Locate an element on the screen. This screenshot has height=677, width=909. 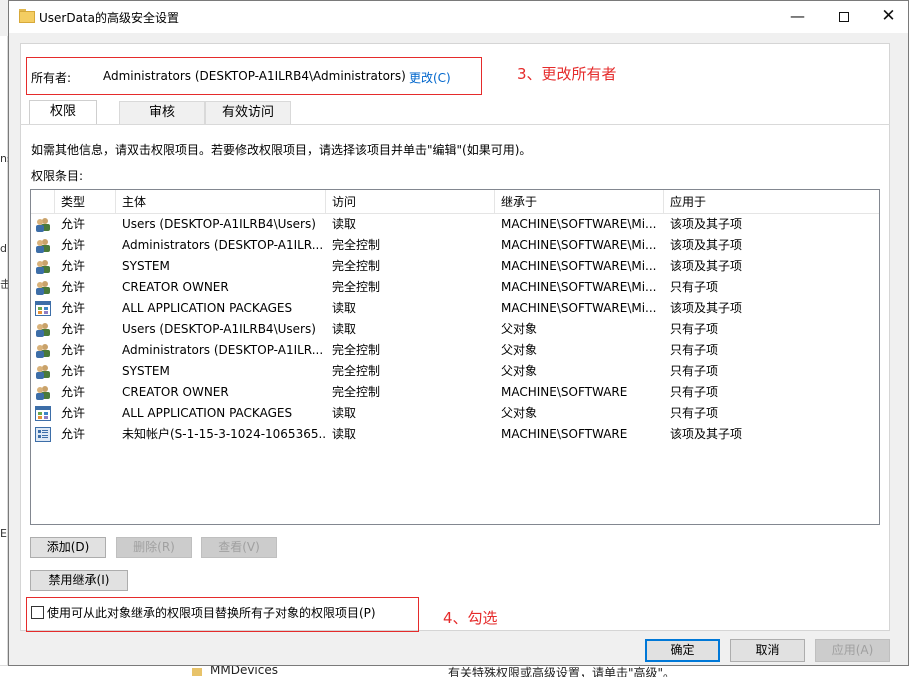
remove-button: 删除(R) is located at coordinates (154, 547).